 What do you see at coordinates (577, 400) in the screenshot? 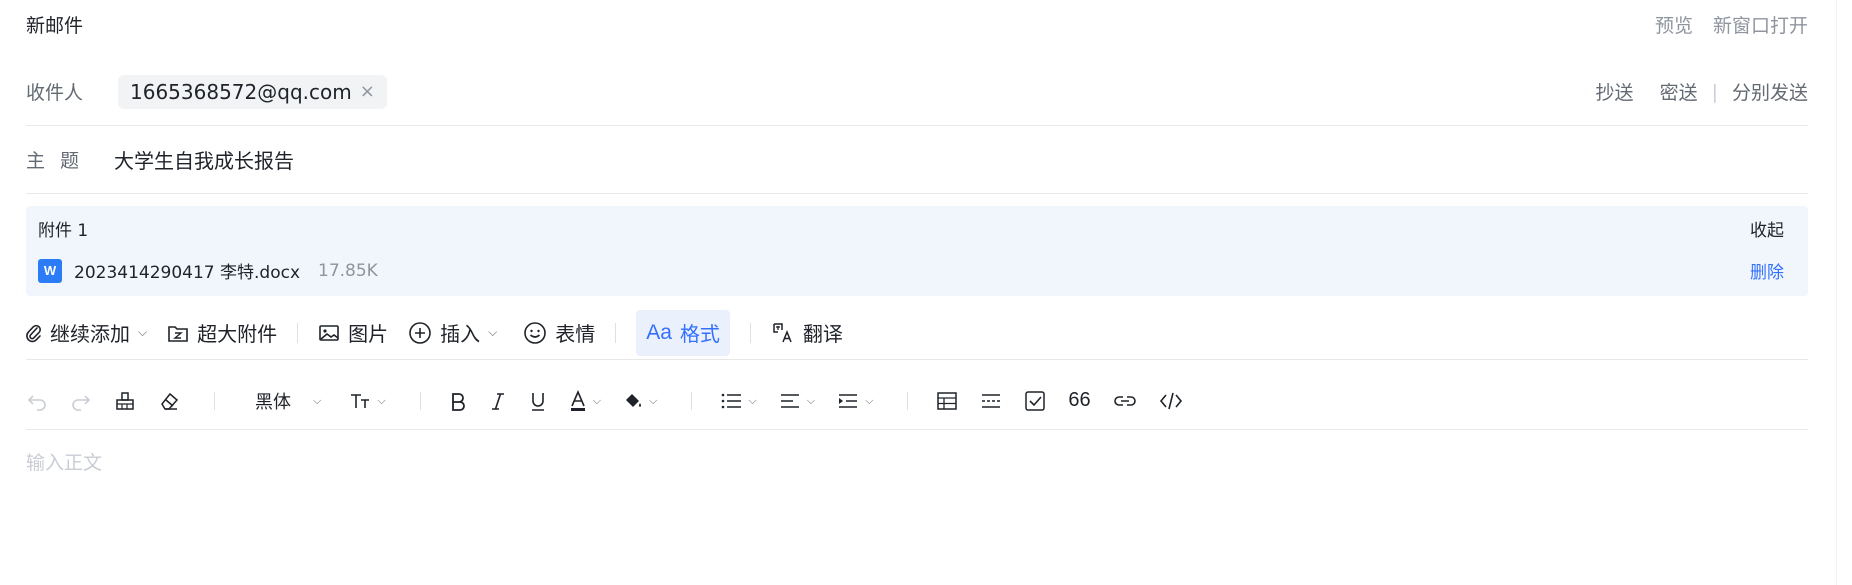
I see `font-color-icon` at bounding box center [577, 400].